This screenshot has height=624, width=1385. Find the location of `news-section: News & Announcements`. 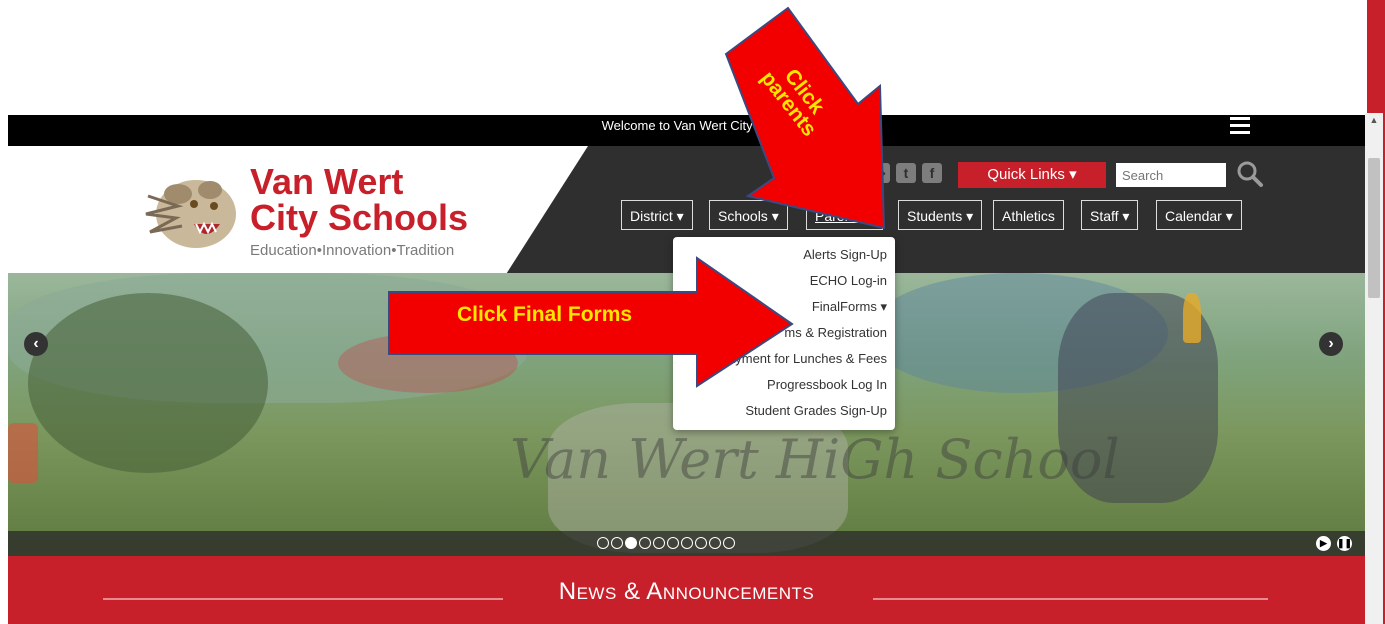

news-section: News & Announcements is located at coordinates (686, 590).